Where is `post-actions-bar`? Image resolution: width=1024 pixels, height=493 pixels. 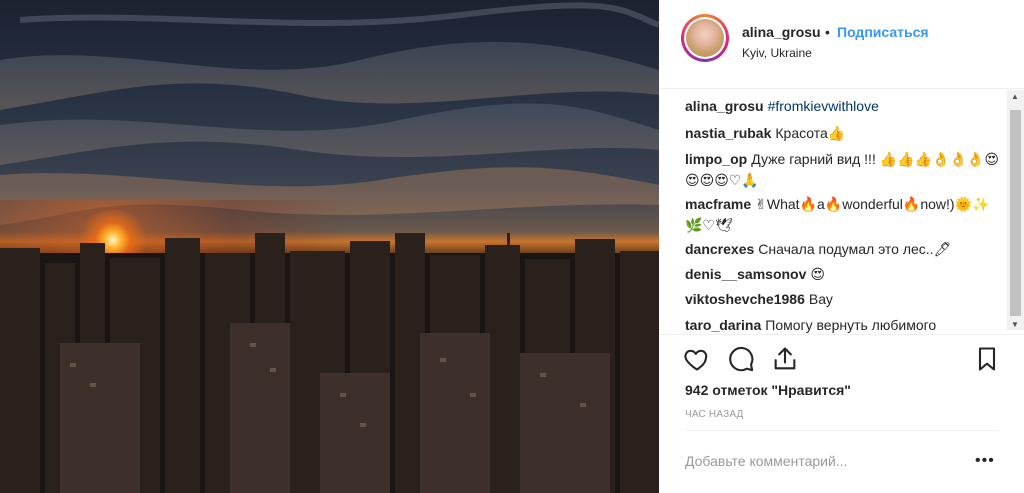
post-actions-bar is located at coordinates (841, 359).